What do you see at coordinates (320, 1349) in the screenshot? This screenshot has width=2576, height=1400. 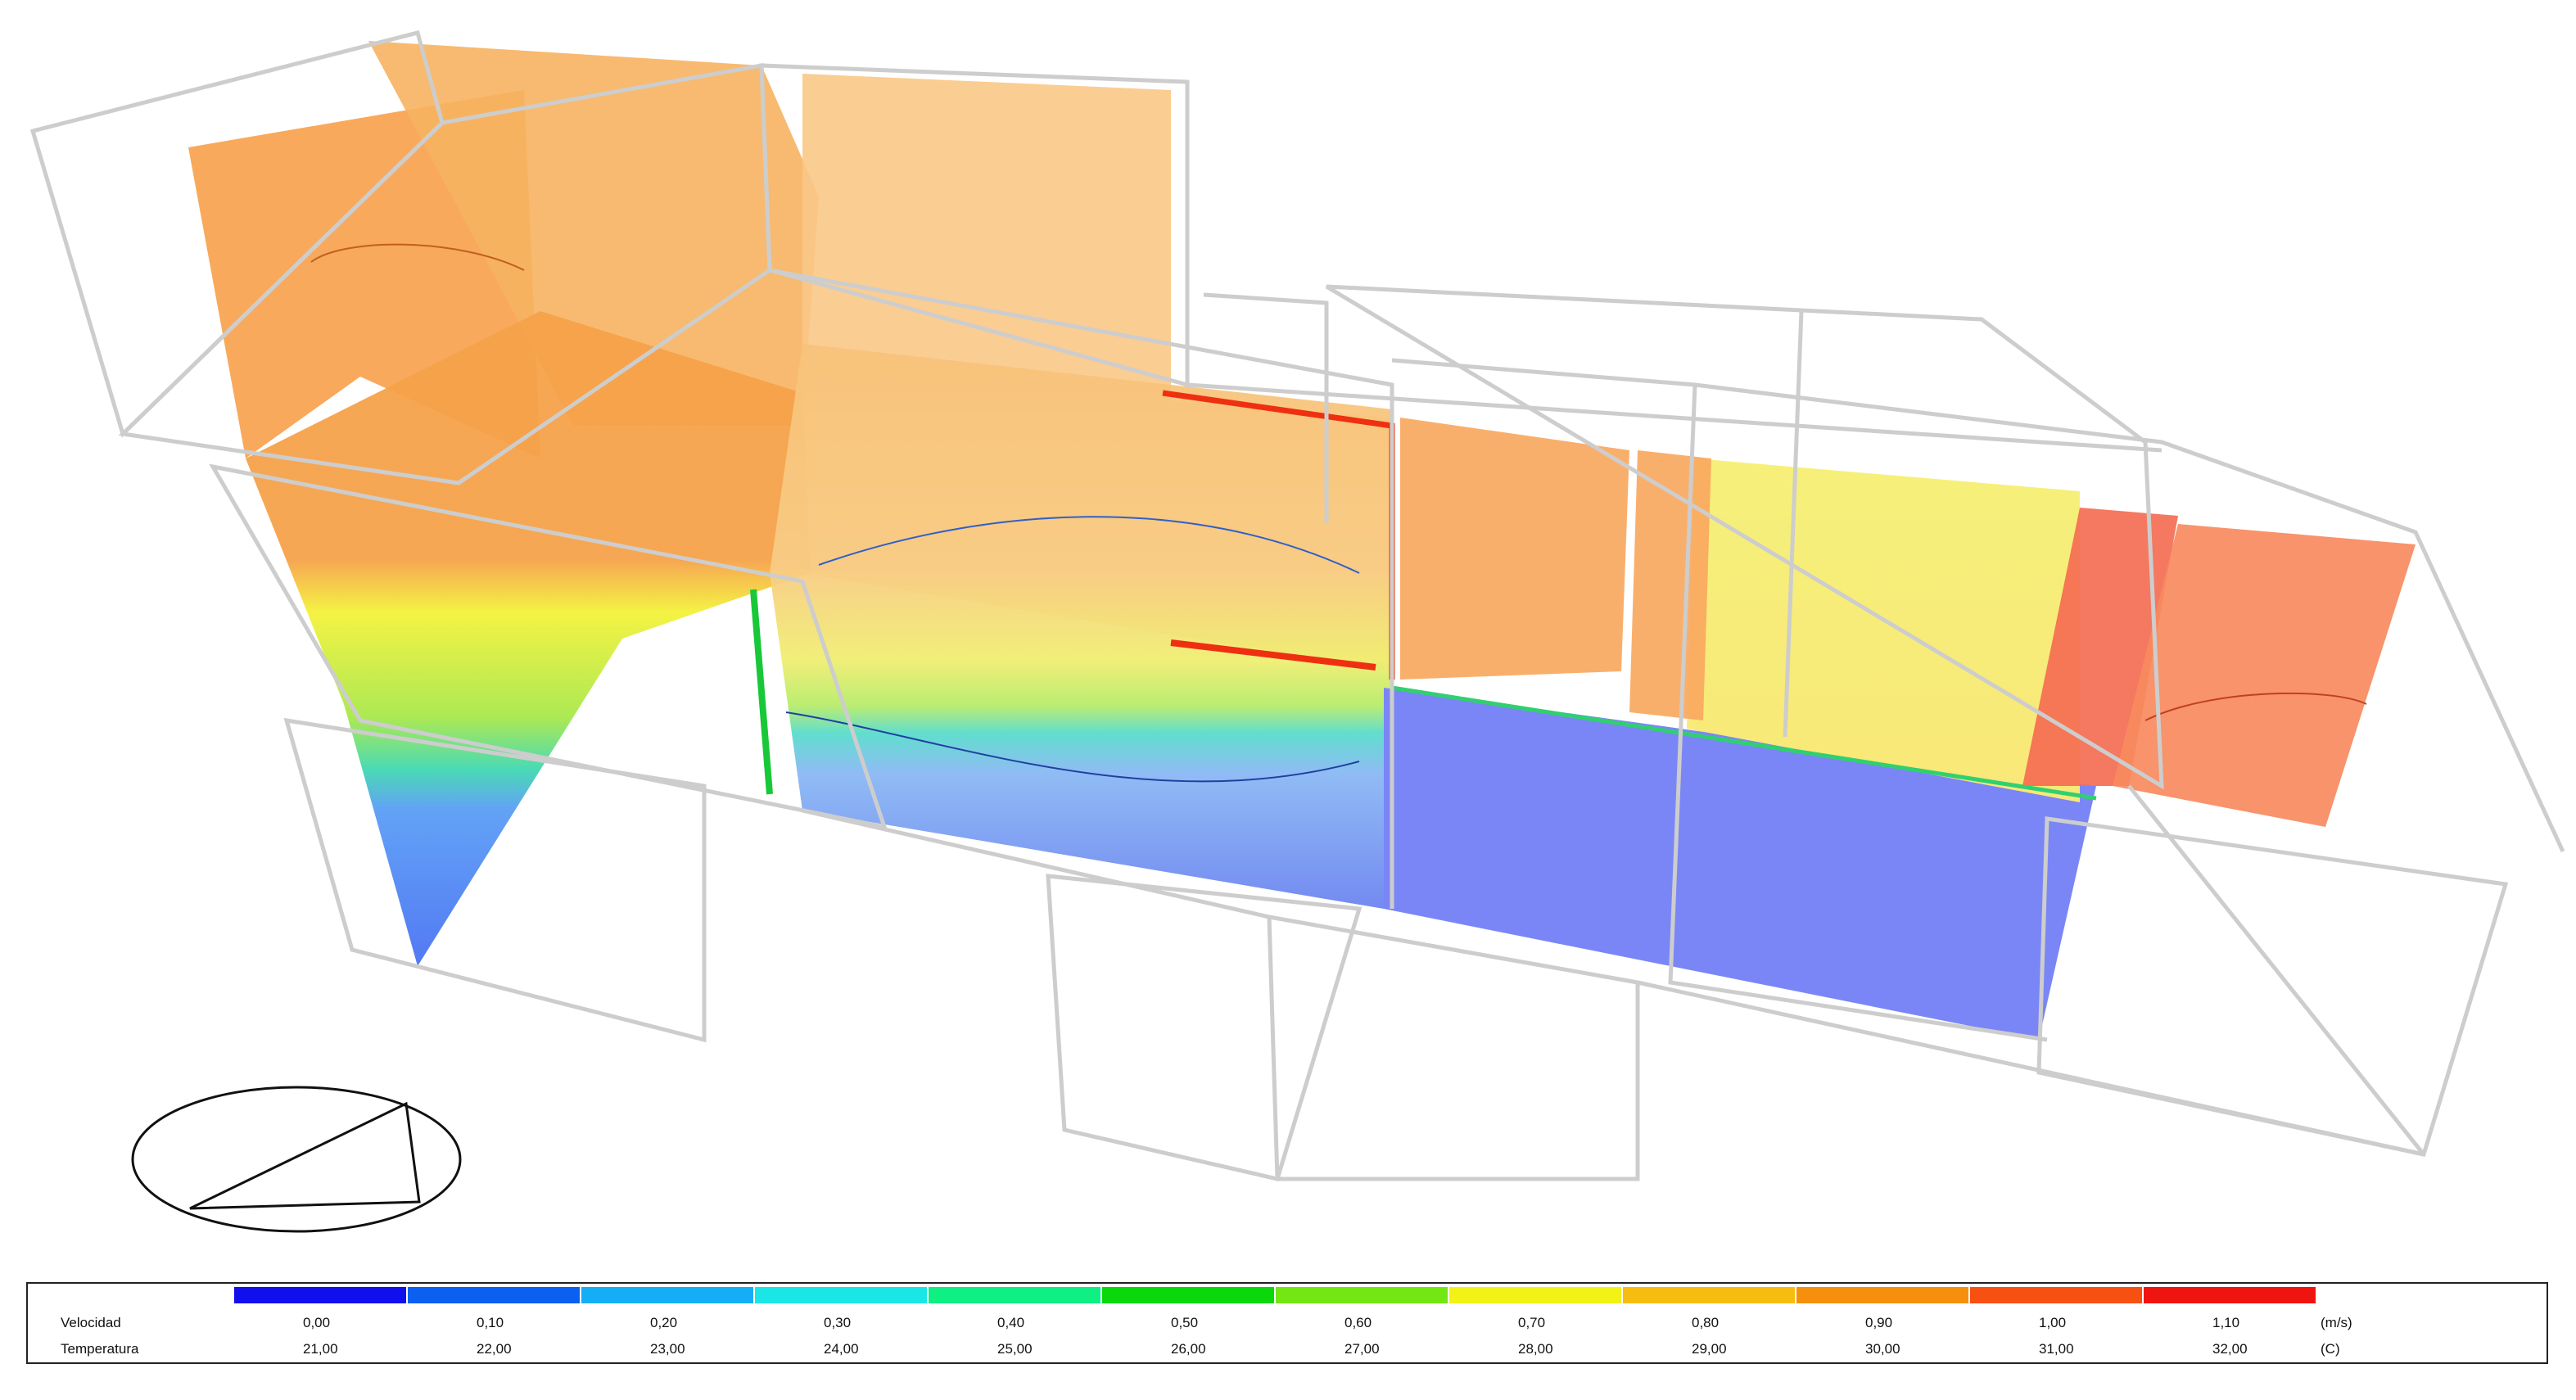 I see `legend-value: 21,00` at bounding box center [320, 1349].